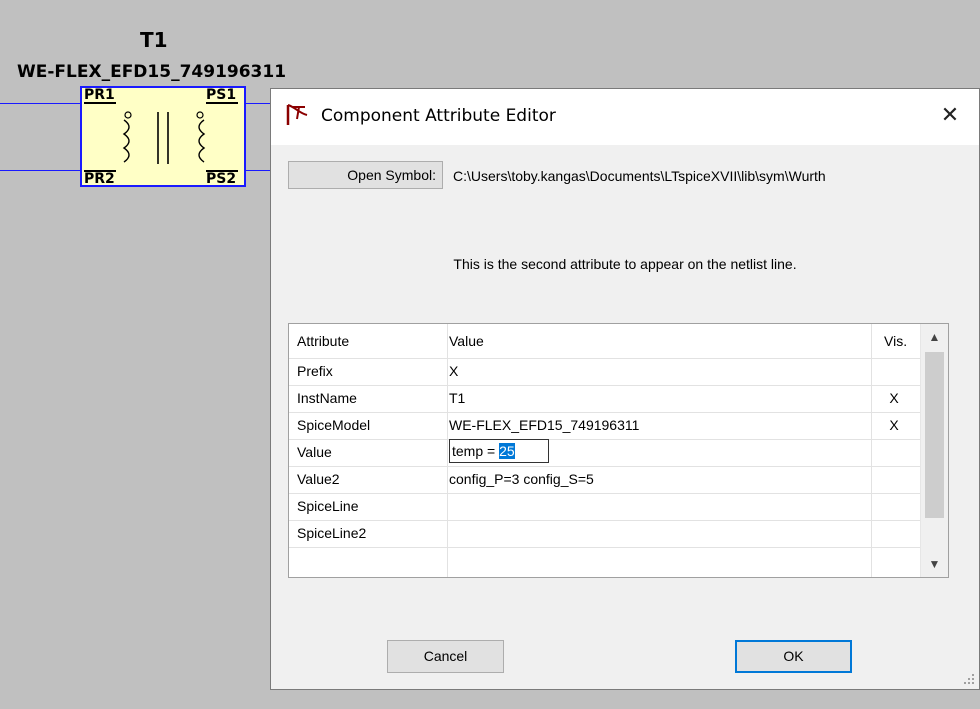 Image resolution: width=980 pixels, height=709 pixels. I want to click on row-value: T1, so click(457, 398).